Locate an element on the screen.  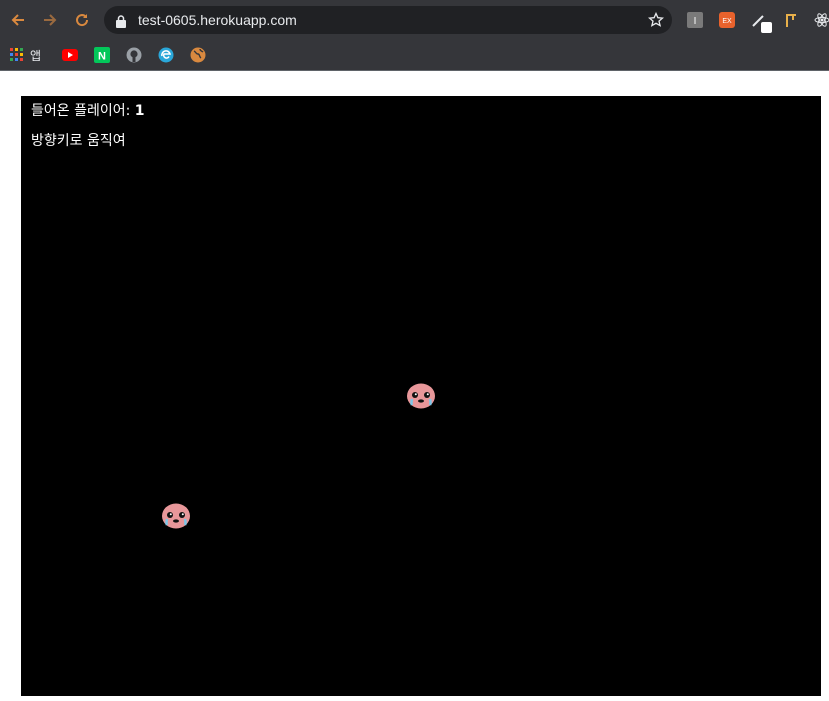
instapaper-extension-icon: I is located at coordinates (695, 20).